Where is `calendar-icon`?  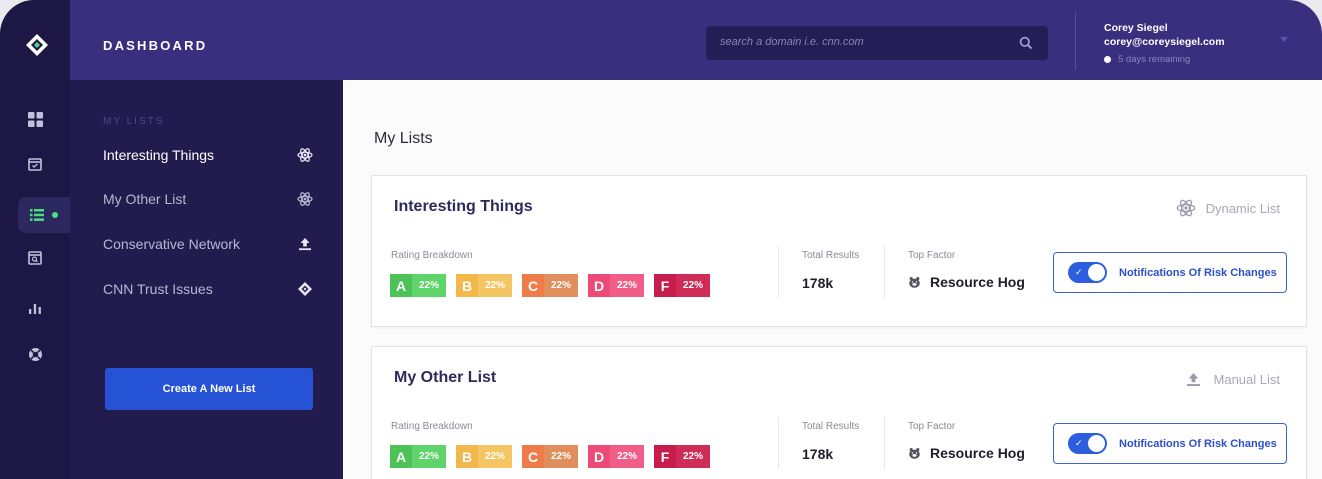 calendar-icon is located at coordinates (35, 164).